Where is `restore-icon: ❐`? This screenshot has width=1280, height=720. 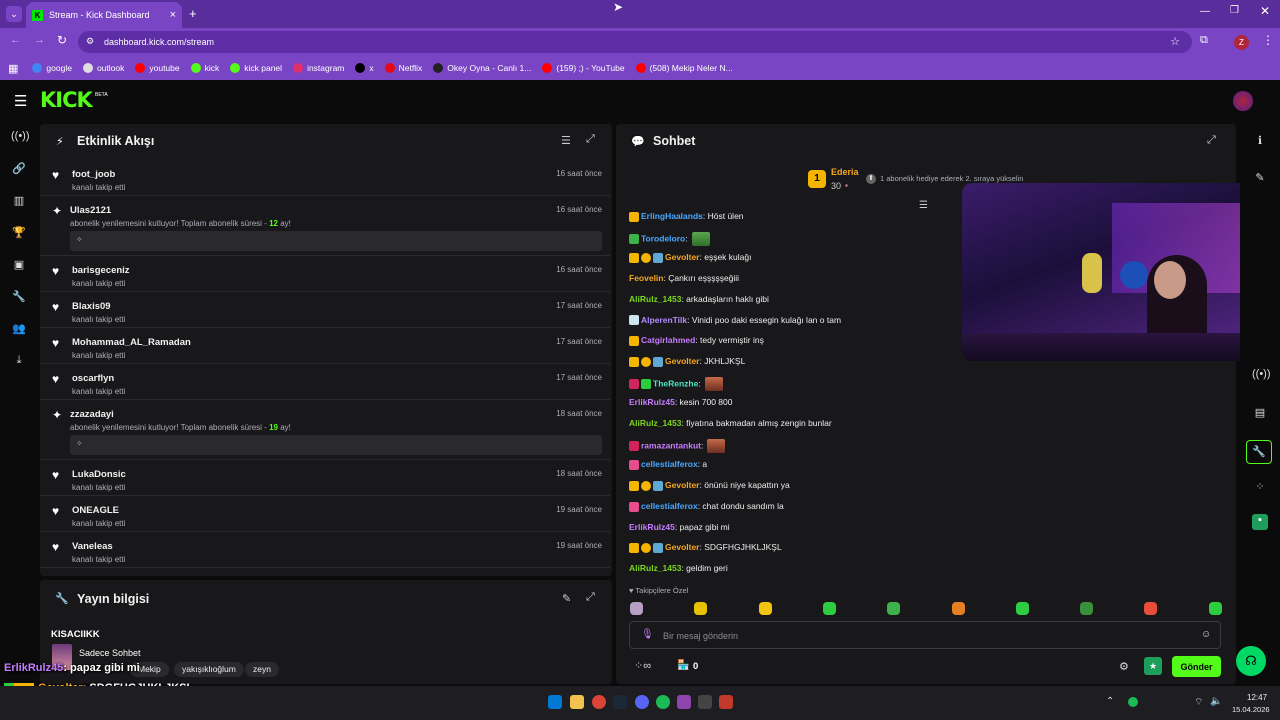
restore-icon: ❐ is located at coordinates (1234, 10).